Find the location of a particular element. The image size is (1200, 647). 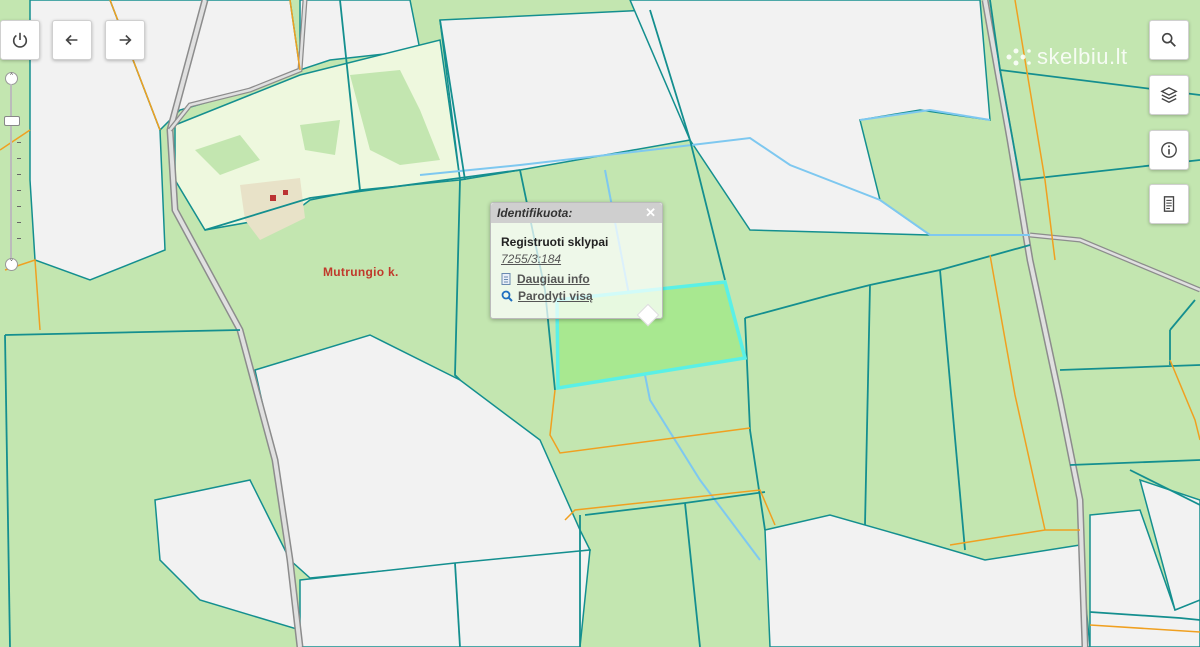

parcel-id-link: 7255/3:184 is located at coordinates (576, 259).